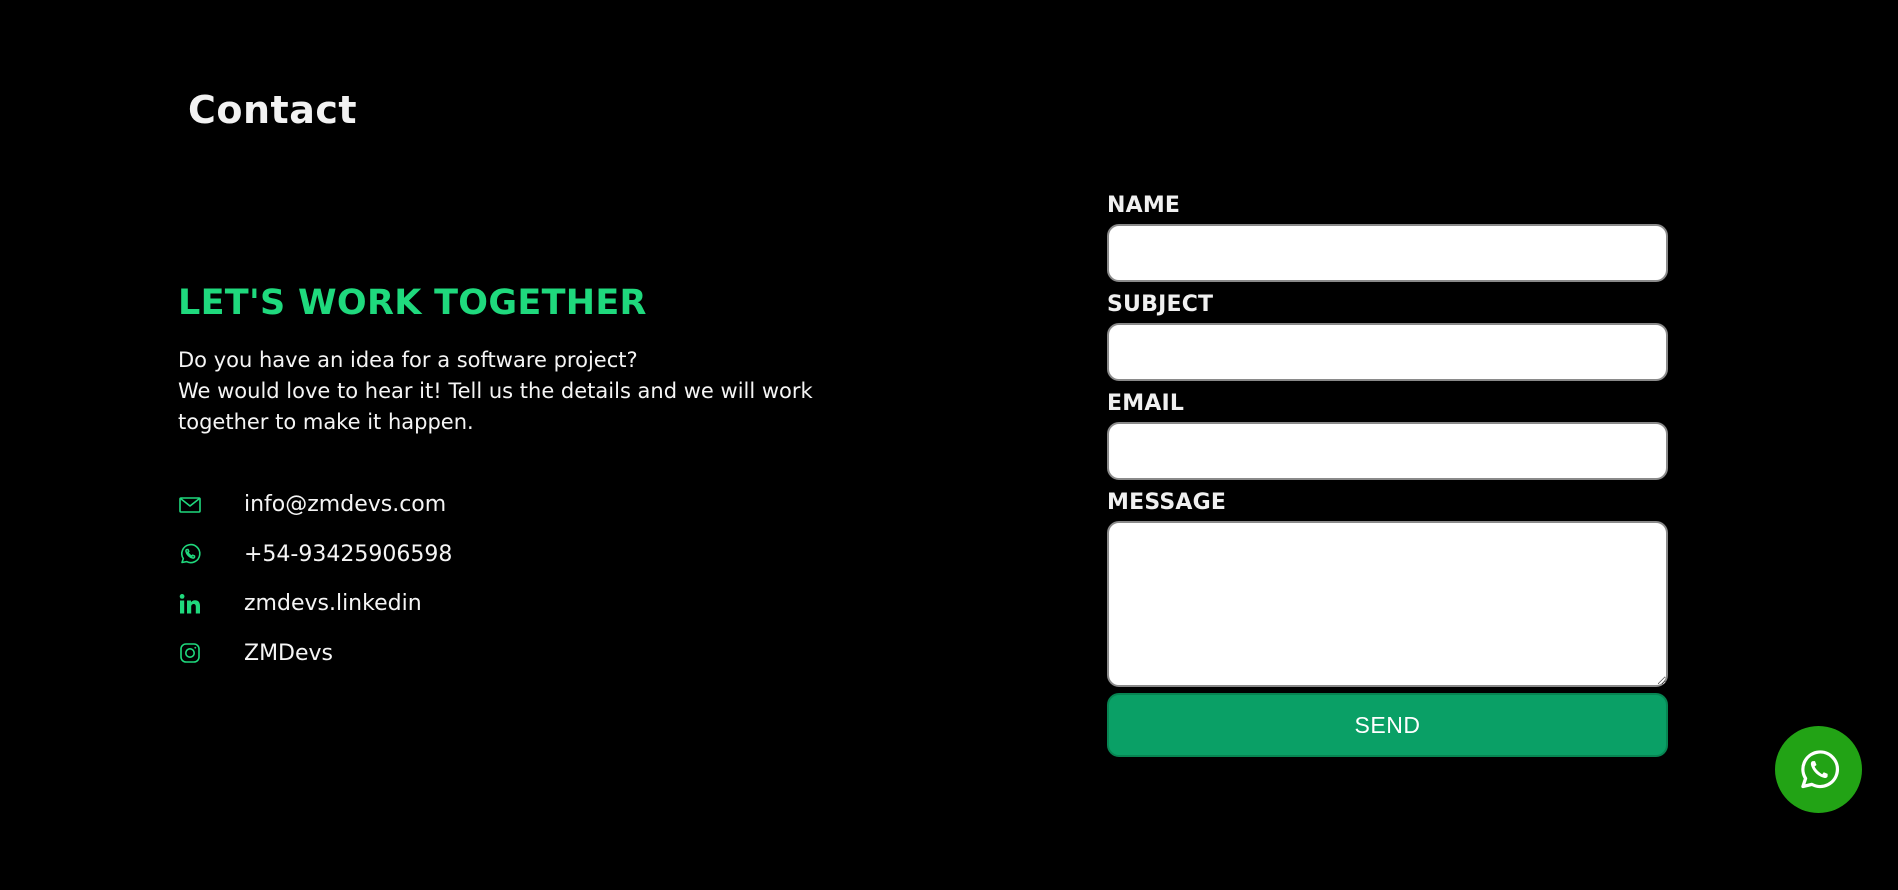 Image resolution: width=1898 pixels, height=890 pixels. What do you see at coordinates (1387, 253) in the screenshot?
I see `name-field` at bounding box center [1387, 253].